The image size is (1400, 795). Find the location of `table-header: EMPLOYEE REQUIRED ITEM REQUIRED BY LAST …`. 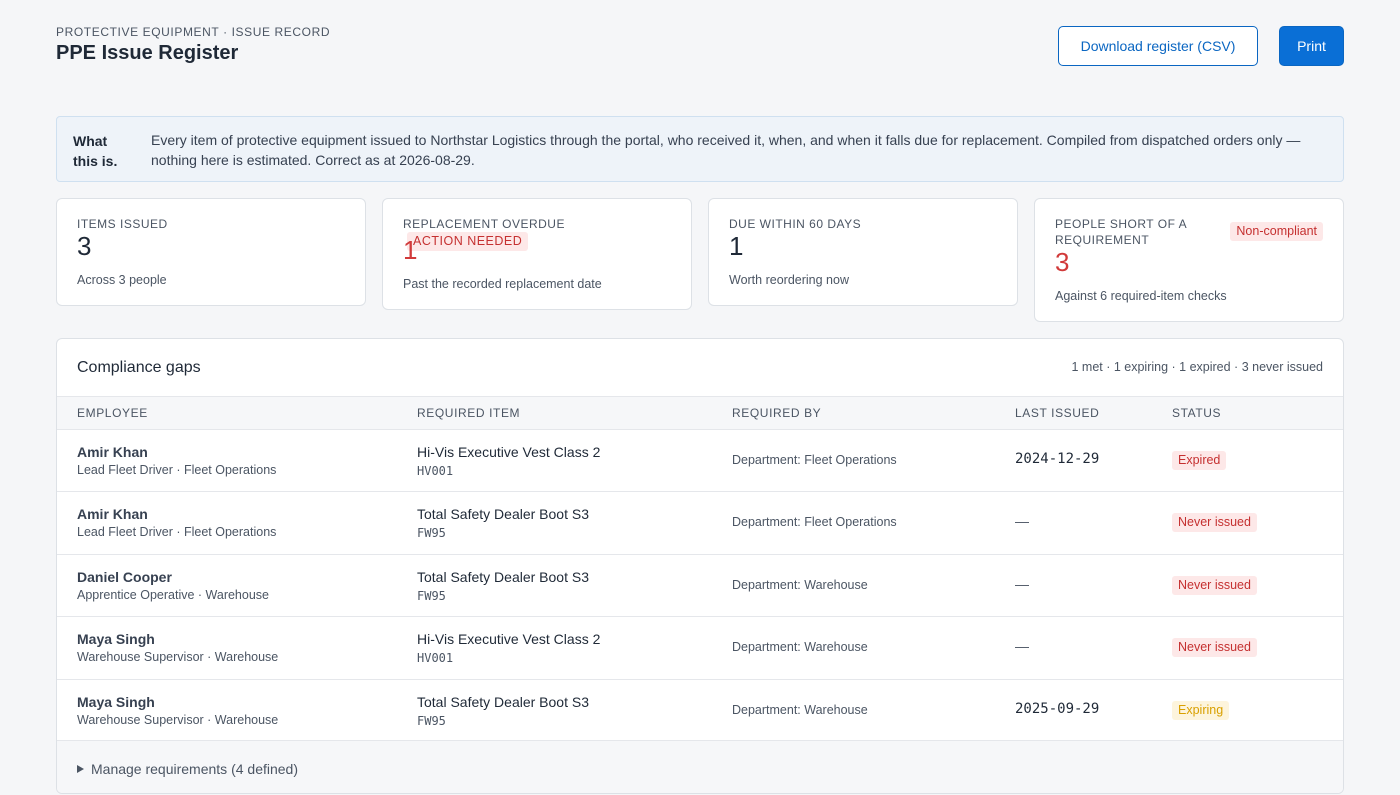

table-header: EMPLOYEE REQUIRED ITEM REQUIRED BY LAST … is located at coordinates (700, 413).